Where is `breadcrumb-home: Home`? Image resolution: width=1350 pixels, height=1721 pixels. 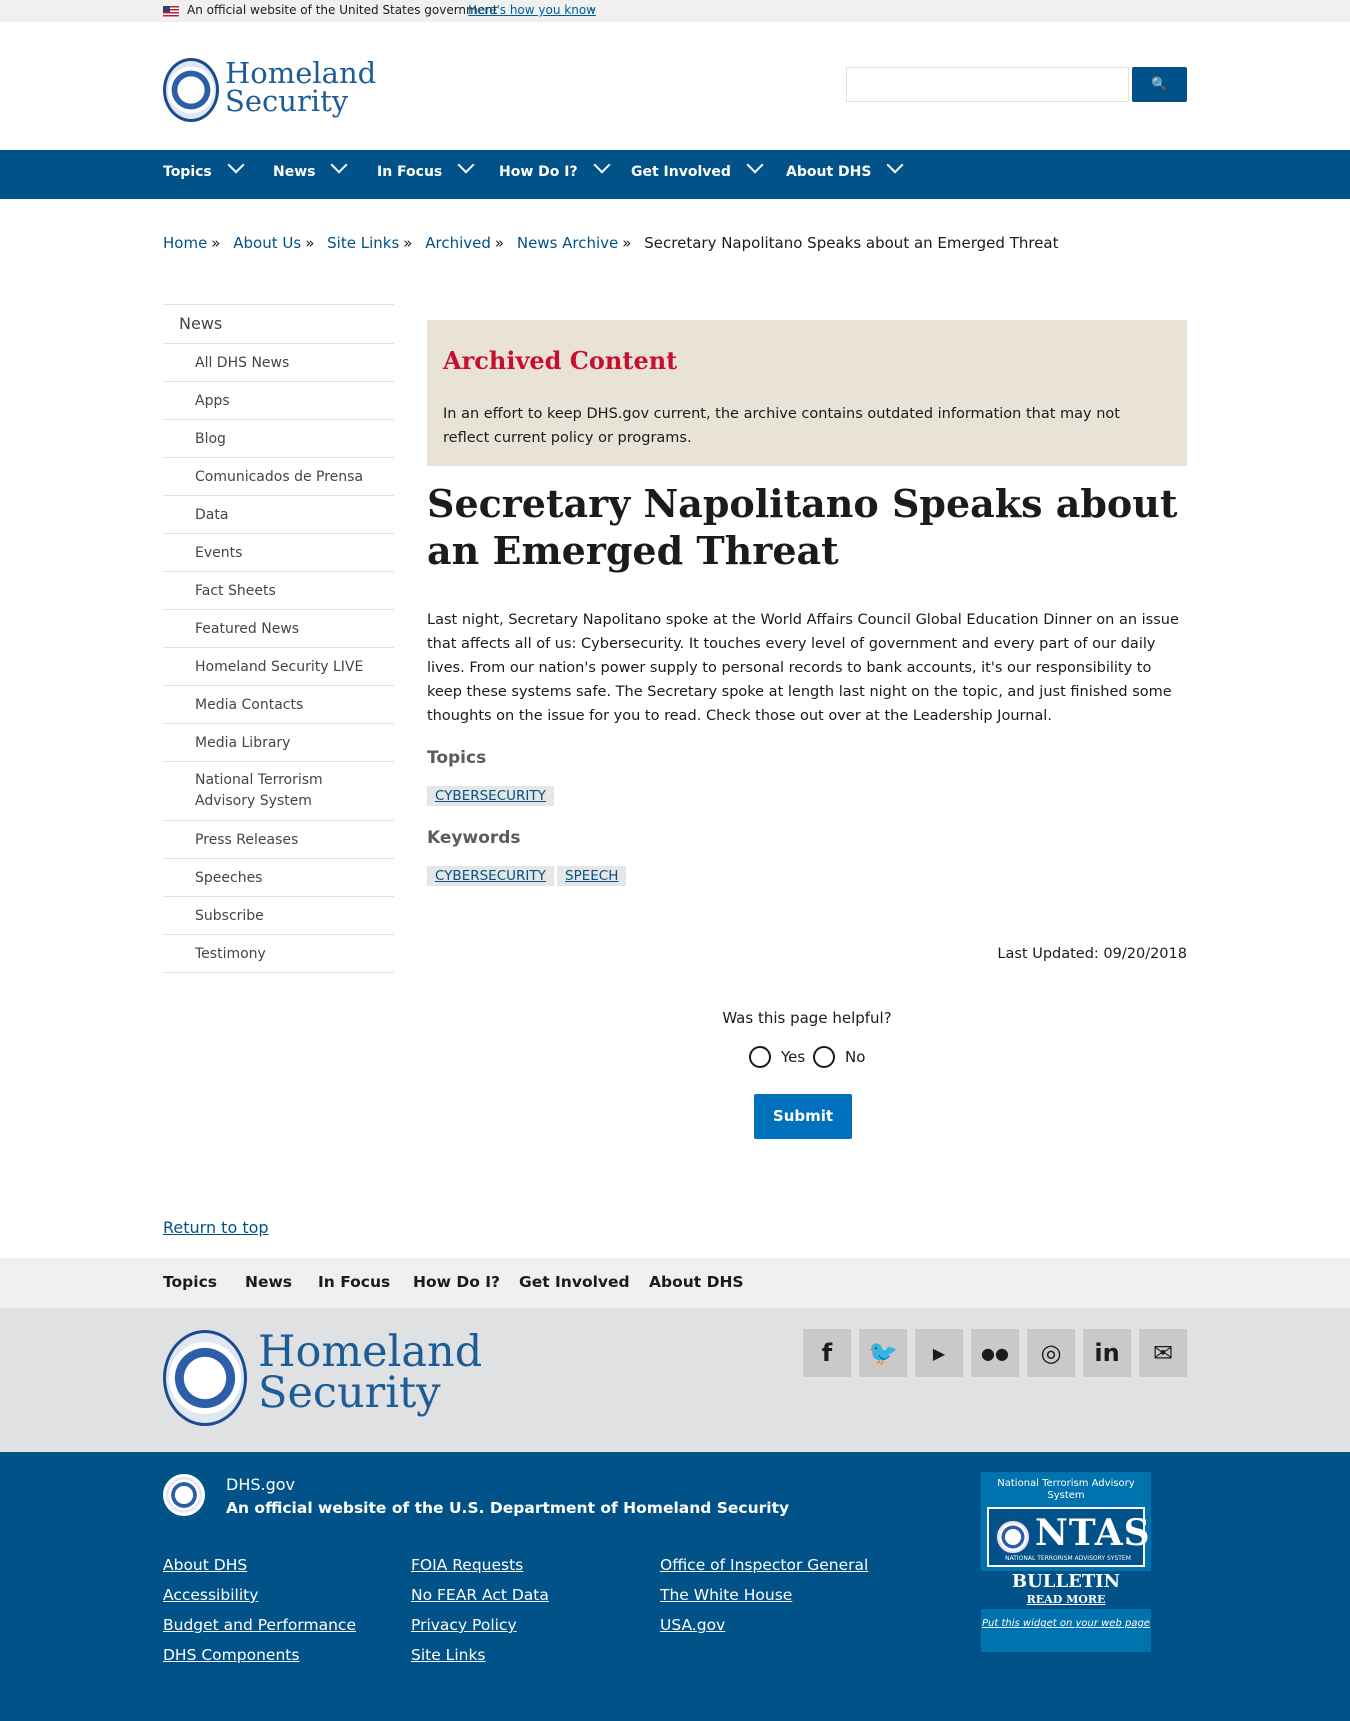
breadcrumb-home: Home is located at coordinates (185, 243).